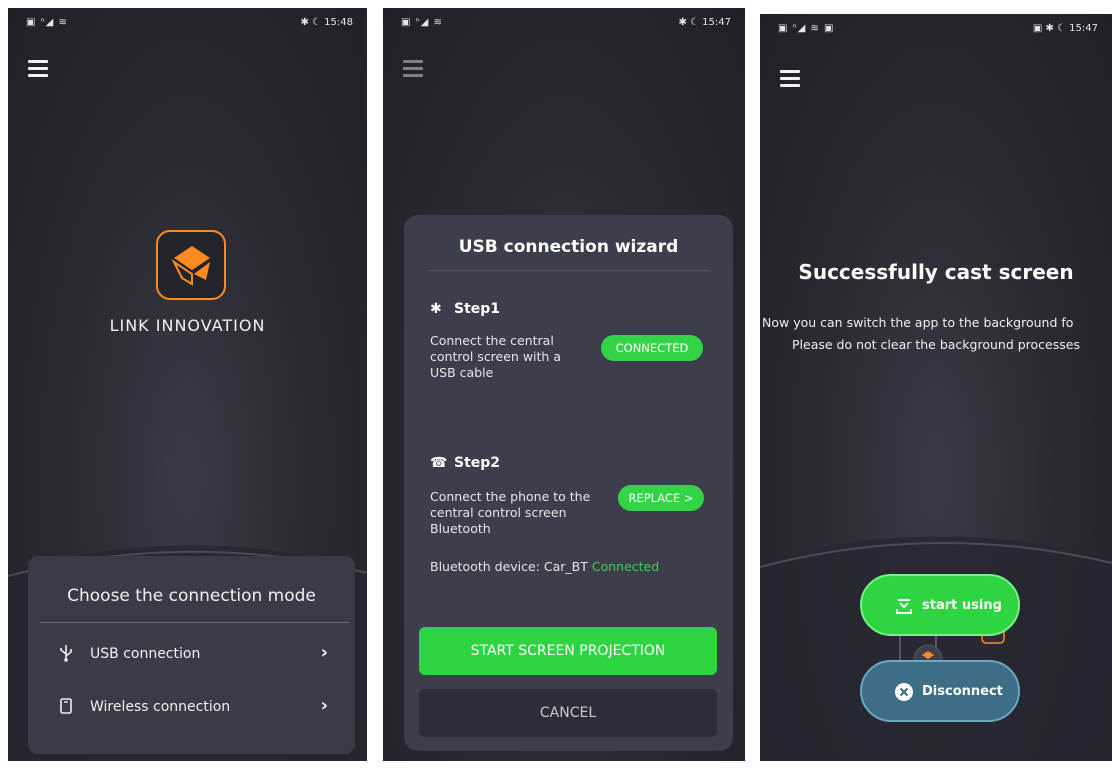 This screenshot has width=1112, height=769. Describe the element at coordinates (1065, 28) in the screenshot. I see `status-right: ▣ ✱ ☾ 15:47` at that location.